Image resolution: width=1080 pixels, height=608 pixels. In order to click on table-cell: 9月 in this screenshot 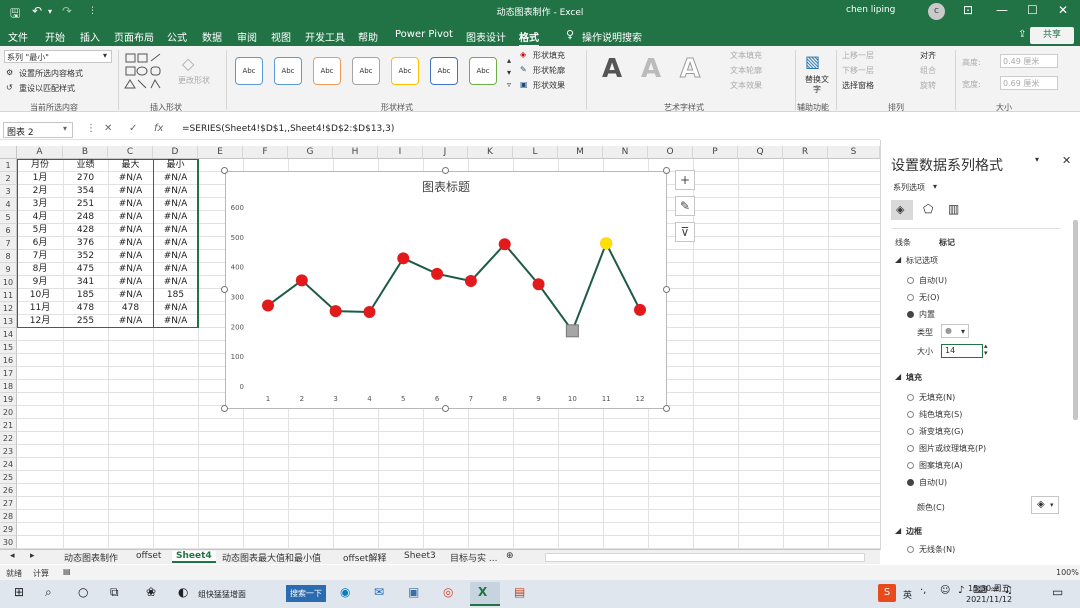, I will do `click(40, 282)`.